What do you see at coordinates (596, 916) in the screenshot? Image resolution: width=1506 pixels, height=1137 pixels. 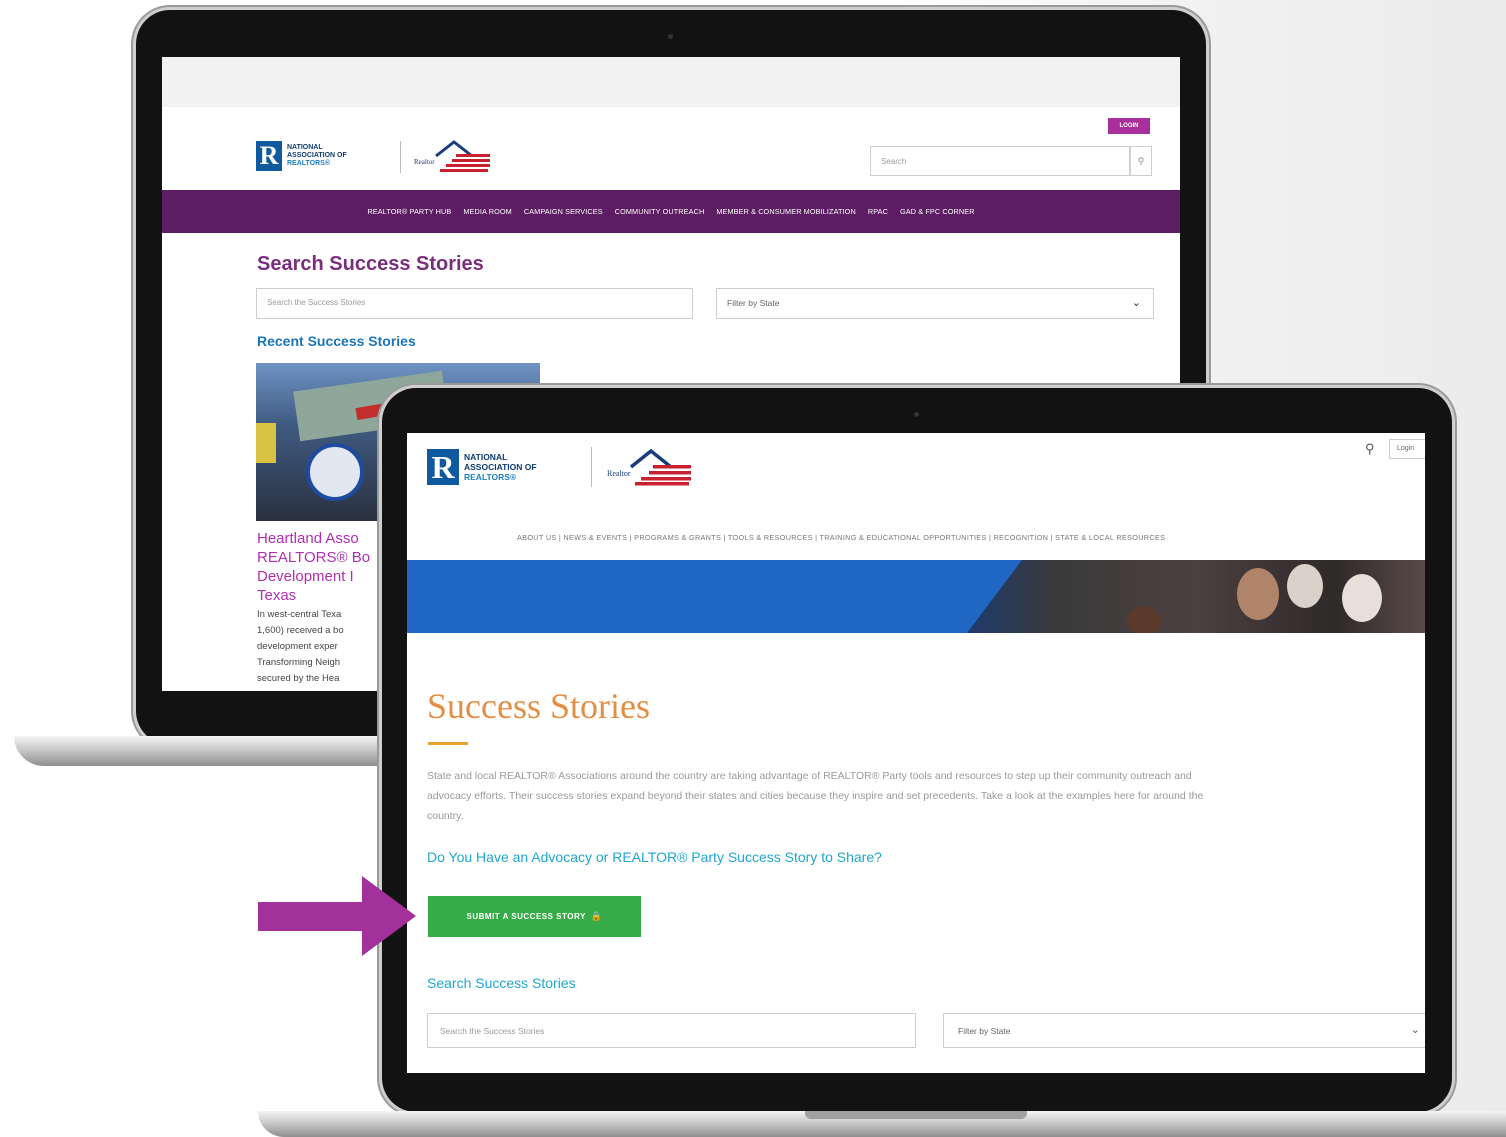 I see `lock-icon: 🔒` at bounding box center [596, 916].